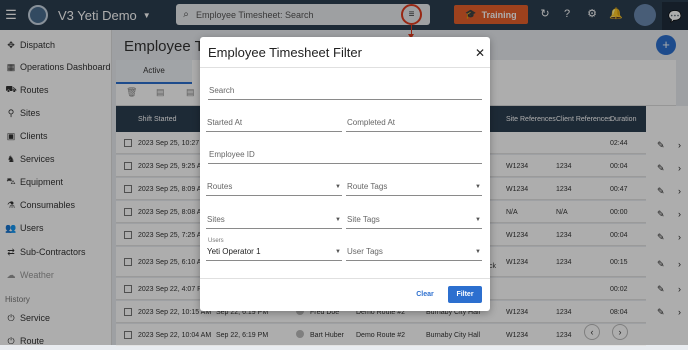 This screenshot has width=688, height=350. I want to click on site-tags-select: Site Tags ▼, so click(414, 220).